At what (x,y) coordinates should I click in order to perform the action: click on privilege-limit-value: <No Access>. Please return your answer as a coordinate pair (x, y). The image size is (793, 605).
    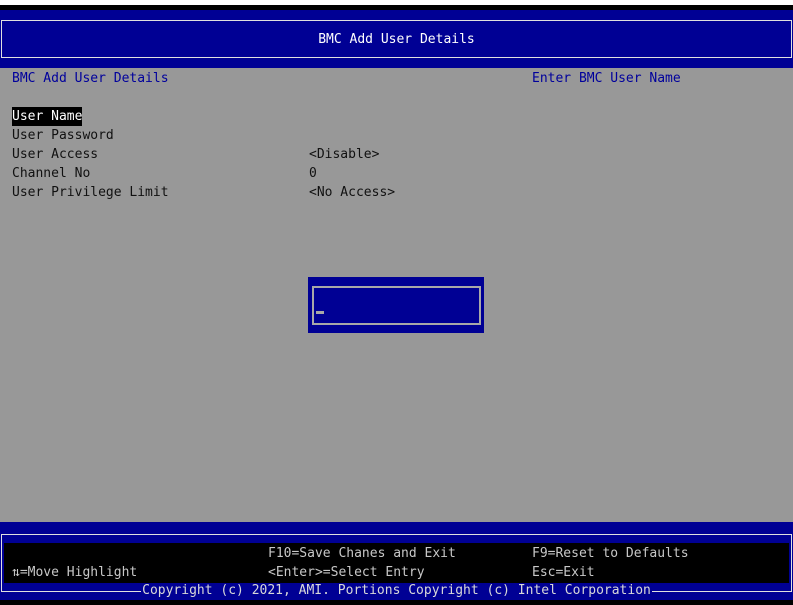
    Looking at the image, I should click on (352, 192).